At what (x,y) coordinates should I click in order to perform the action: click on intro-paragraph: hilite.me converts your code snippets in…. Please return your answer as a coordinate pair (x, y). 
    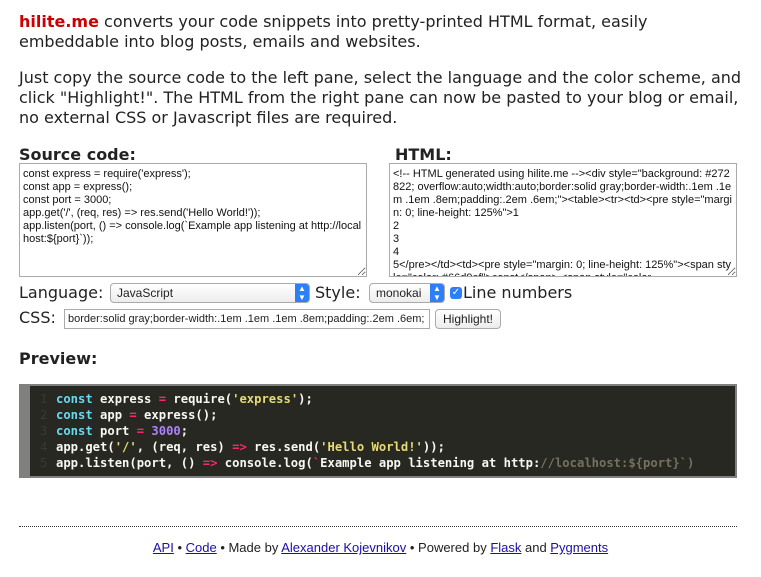
    Looking at the image, I should click on (379, 32).